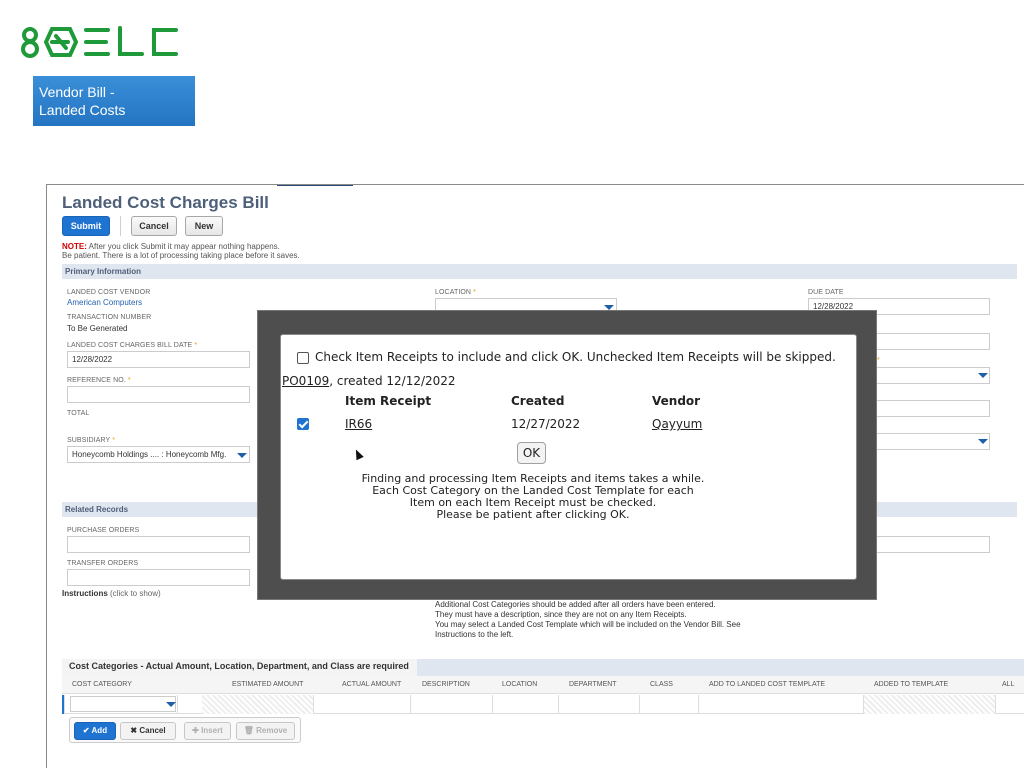 The image size is (1024, 768). I want to click on col-cost-category: COST CATEGORY, so click(102, 684).